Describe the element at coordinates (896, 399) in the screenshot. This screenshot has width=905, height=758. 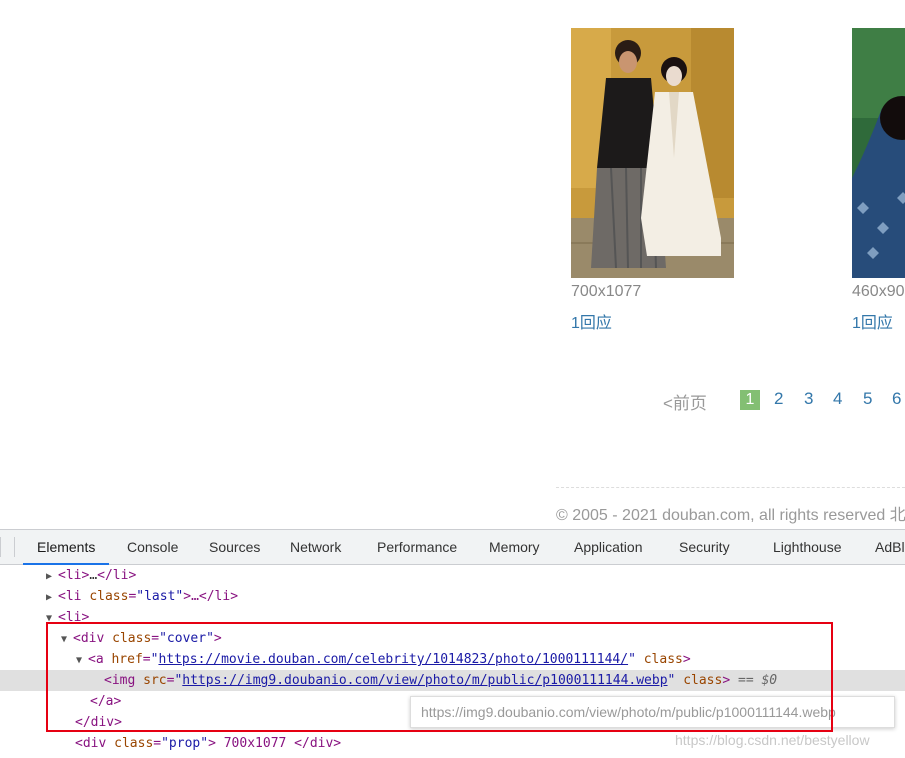
I see `page-6-link: 6` at that location.